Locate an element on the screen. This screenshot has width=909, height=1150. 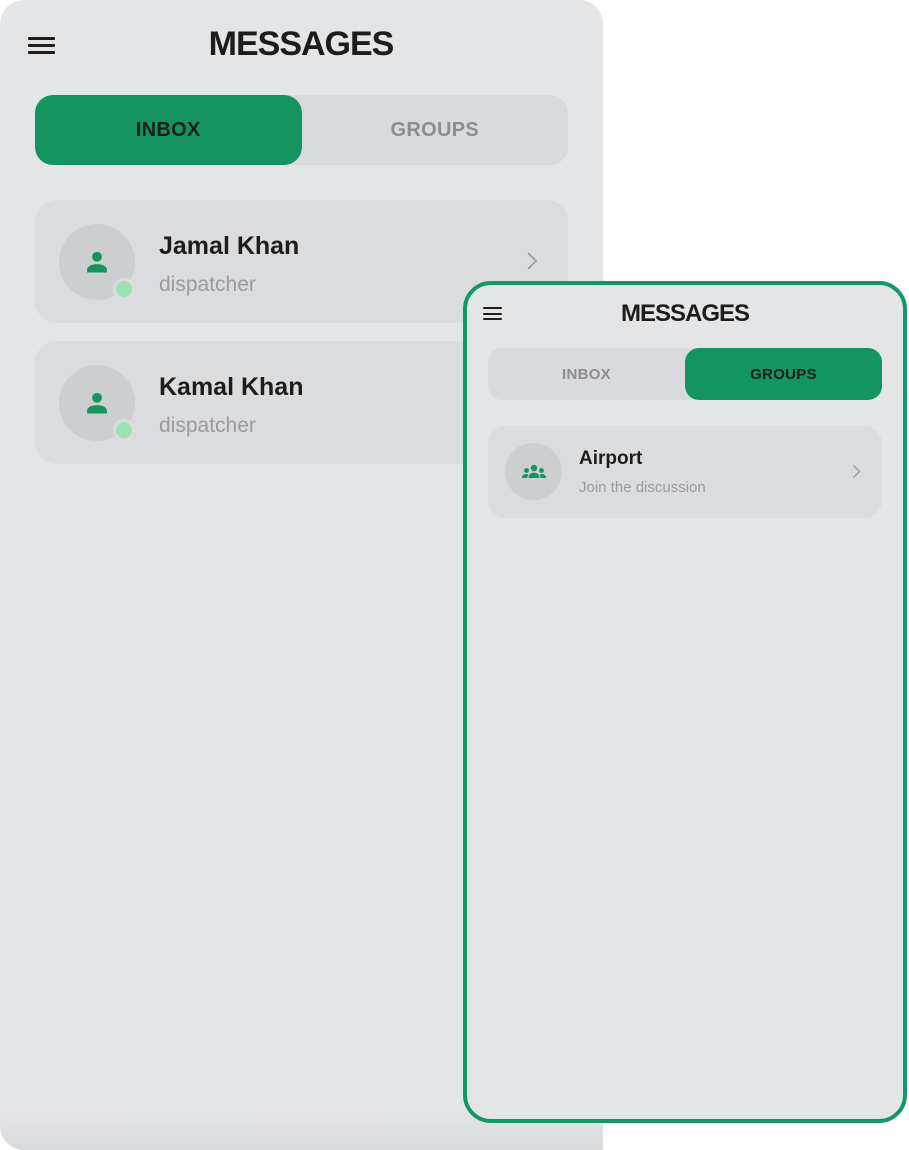
avatar is located at coordinates (533, 471).